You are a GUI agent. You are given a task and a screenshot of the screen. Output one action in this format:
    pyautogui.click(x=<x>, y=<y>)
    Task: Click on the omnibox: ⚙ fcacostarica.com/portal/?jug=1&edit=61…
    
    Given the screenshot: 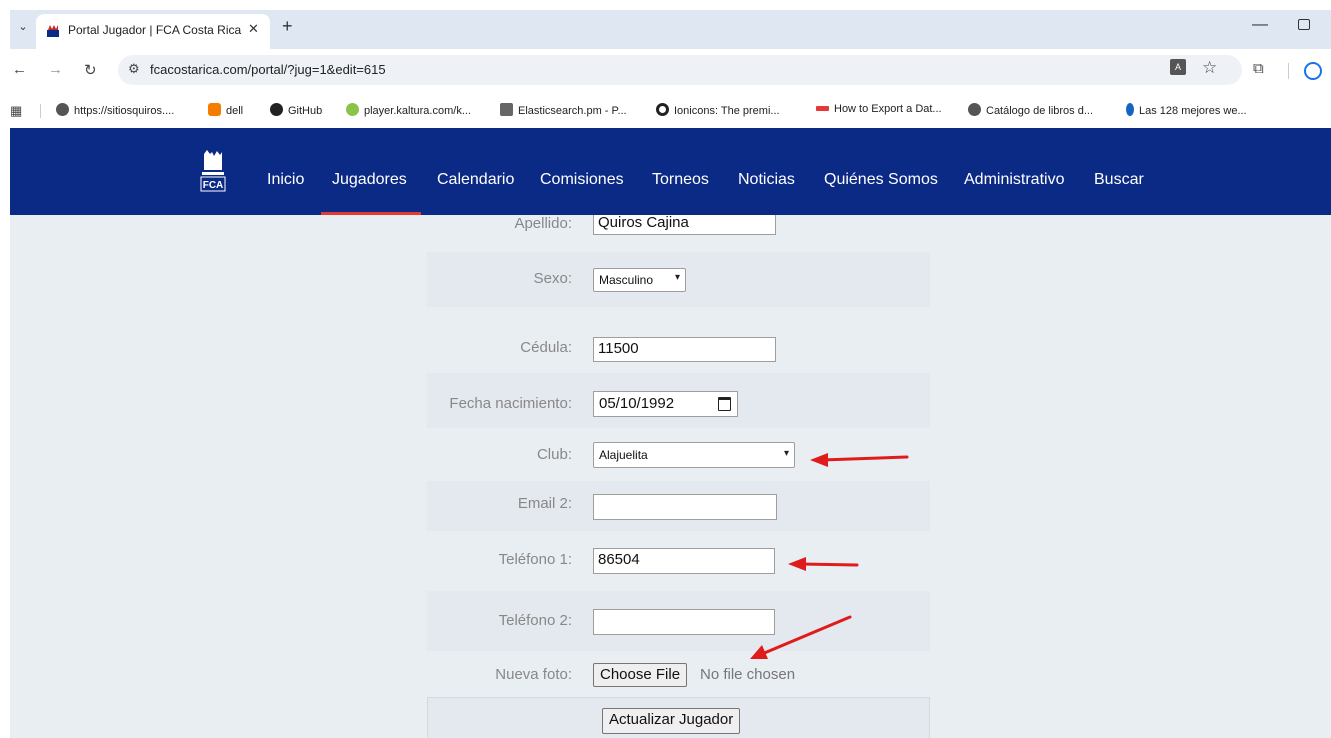 What is the action you would take?
    pyautogui.click(x=680, y=70)
    